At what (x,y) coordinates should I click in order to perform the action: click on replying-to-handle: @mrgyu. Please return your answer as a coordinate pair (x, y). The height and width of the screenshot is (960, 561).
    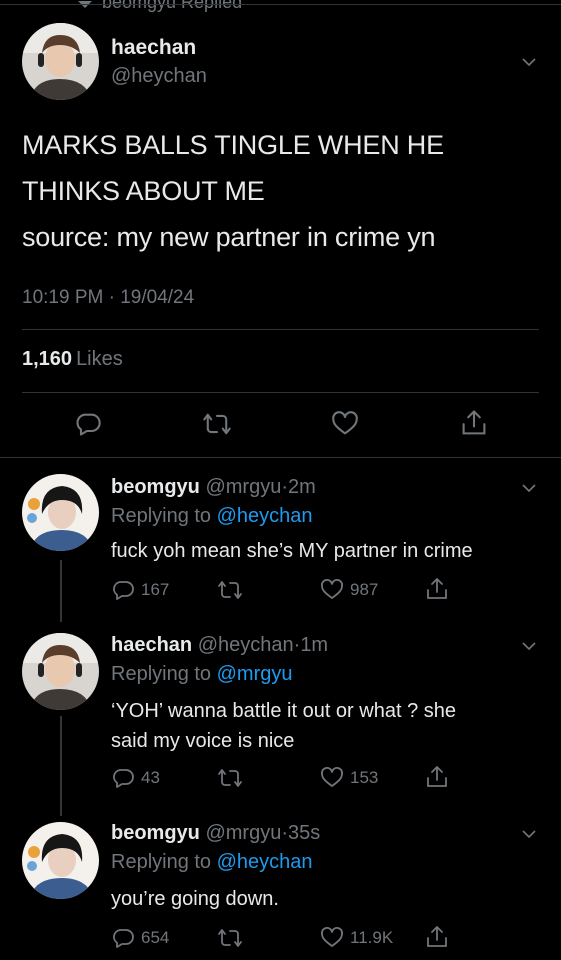
    Looking at the image, I should click on (255, 674).